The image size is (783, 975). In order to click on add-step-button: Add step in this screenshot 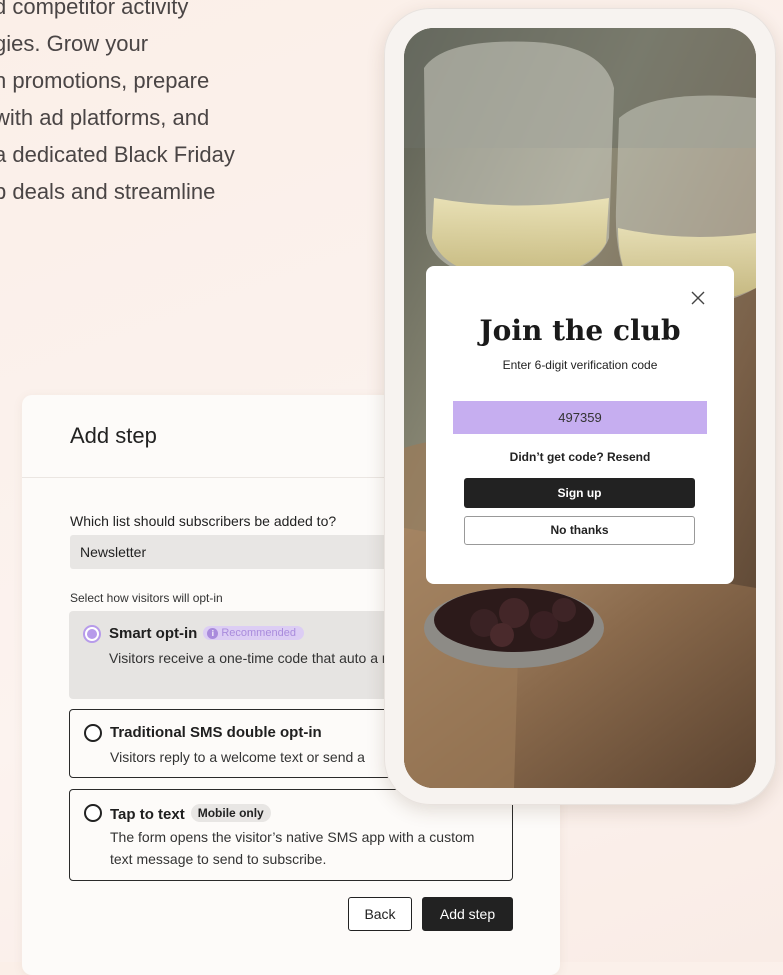, I will do `click(467, 914)`.